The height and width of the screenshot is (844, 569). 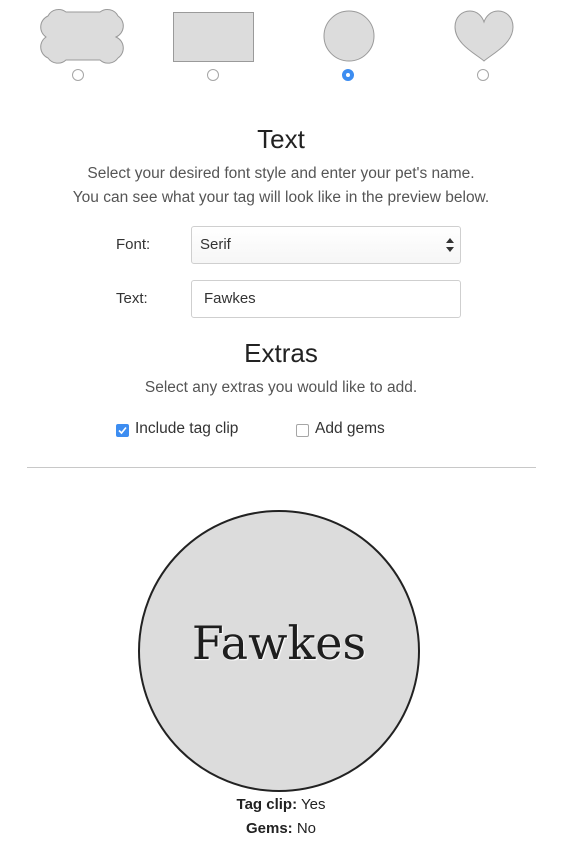 I want to click on shape-option-heart, so click(x=495, y=45).